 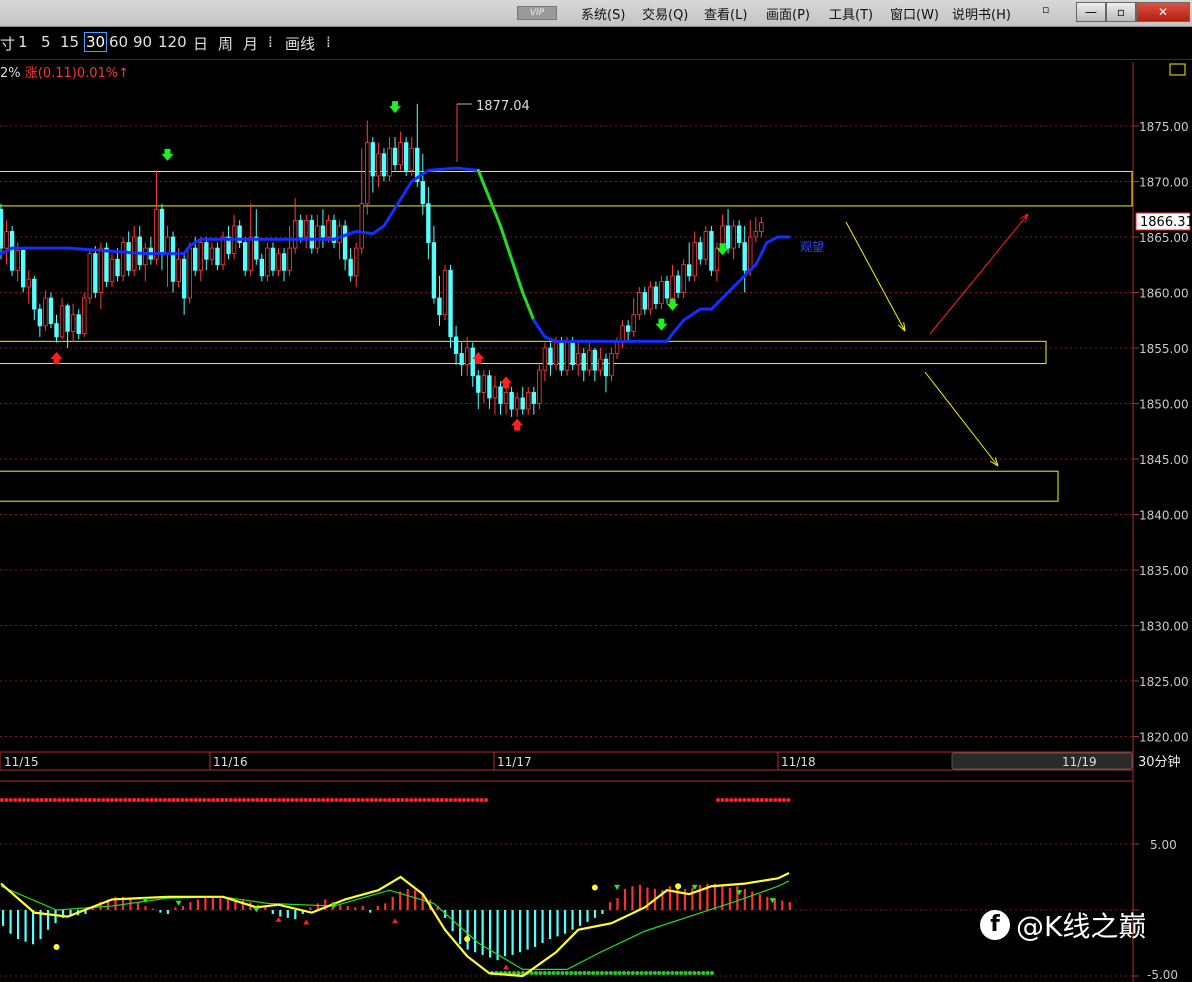 I want to click on panel-toggle-icon, so click(x=1177, y=69).